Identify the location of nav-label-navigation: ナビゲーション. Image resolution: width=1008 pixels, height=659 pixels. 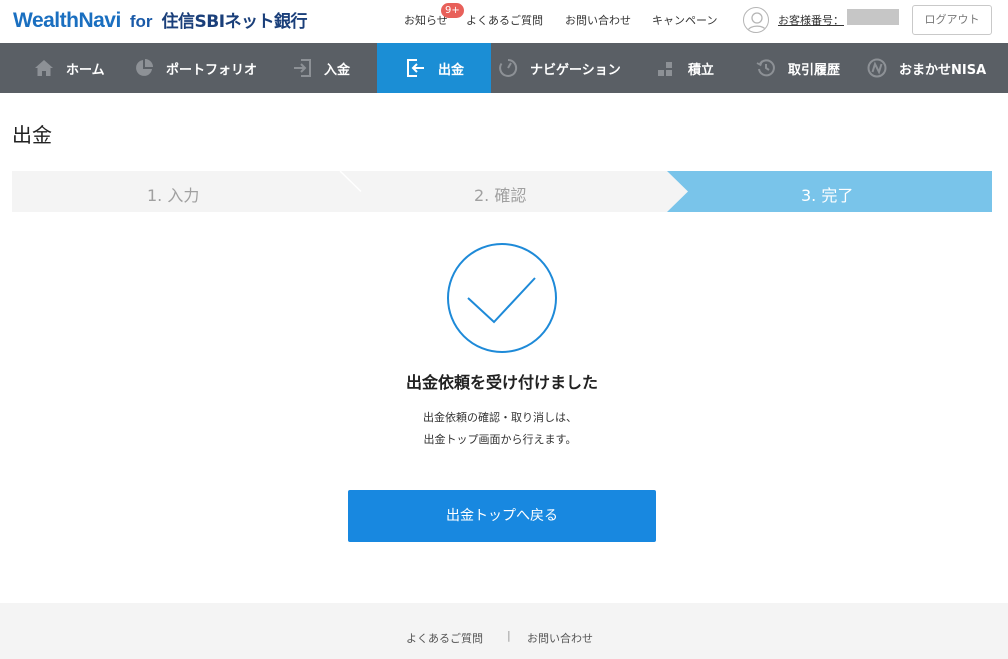
(575, 70).